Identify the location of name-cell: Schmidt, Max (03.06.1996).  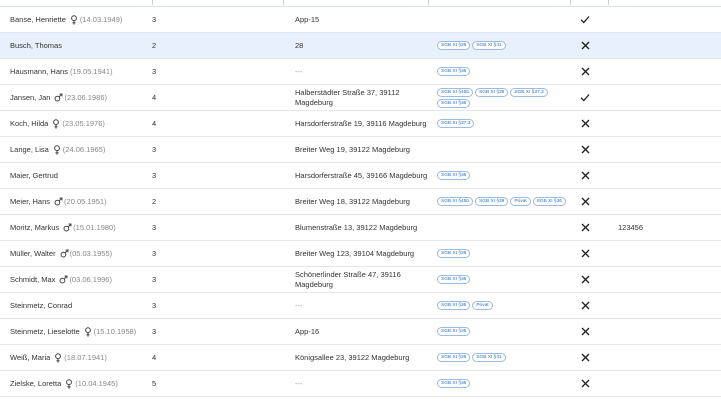
(80, 279).